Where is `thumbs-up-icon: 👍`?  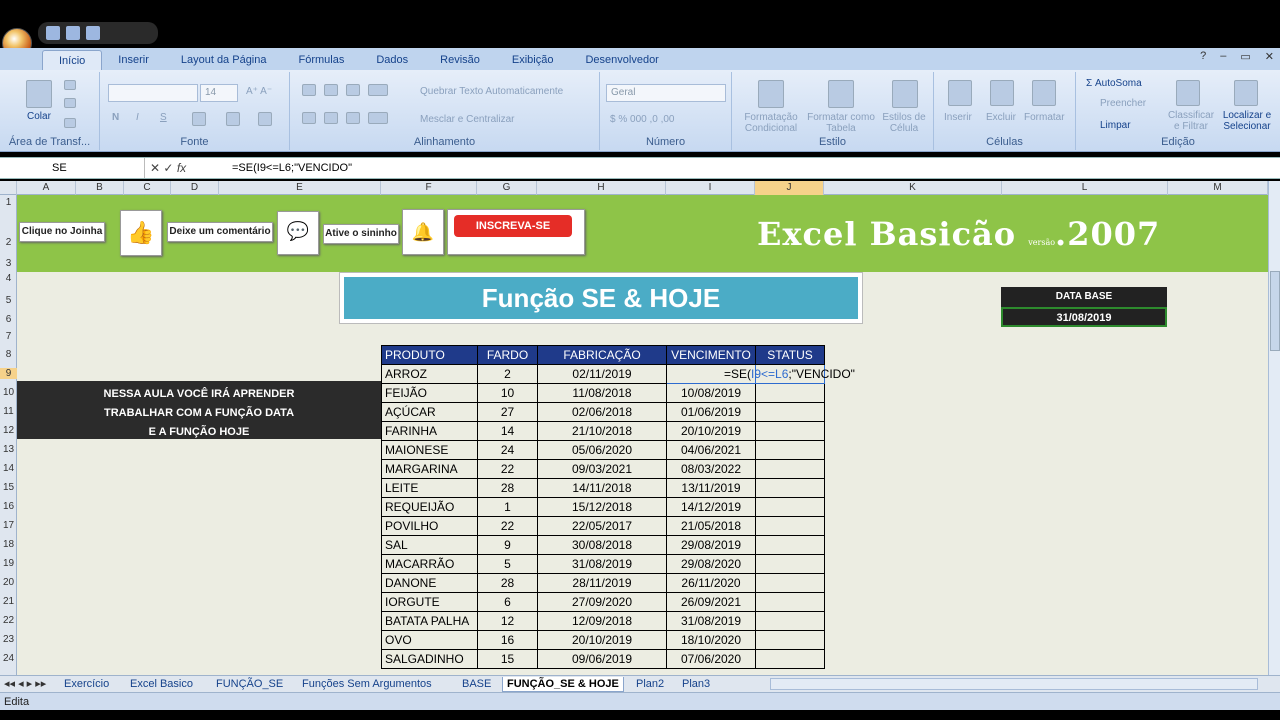
thumbs-up-icon: 👍 is located at coordinates (141, 233).